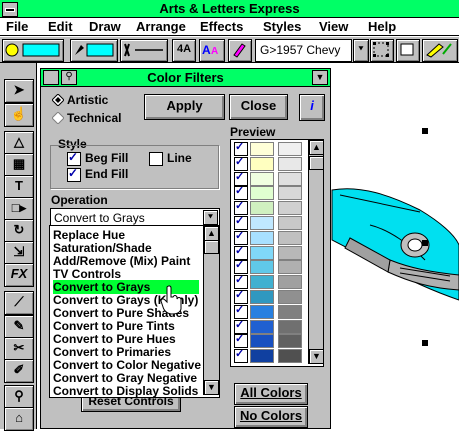 Image resolution: width=459 pixels, height=431 pixels. Describe the element at coordinates (19, 187) in the screenshot. I see `text-tool-icon: T` at that location.